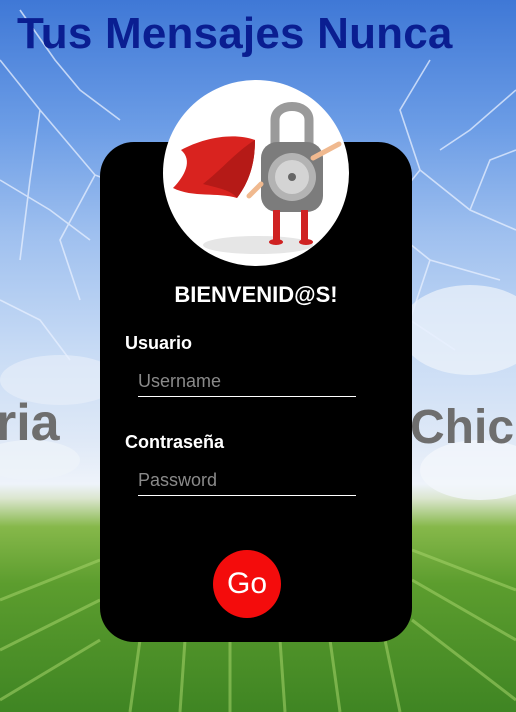 This screenshot has height=712, width=516. What do you see at coordinates (30, 423) in the screenshot?
I see `background-side-word-left: ria` at bounding box center [30, 423].